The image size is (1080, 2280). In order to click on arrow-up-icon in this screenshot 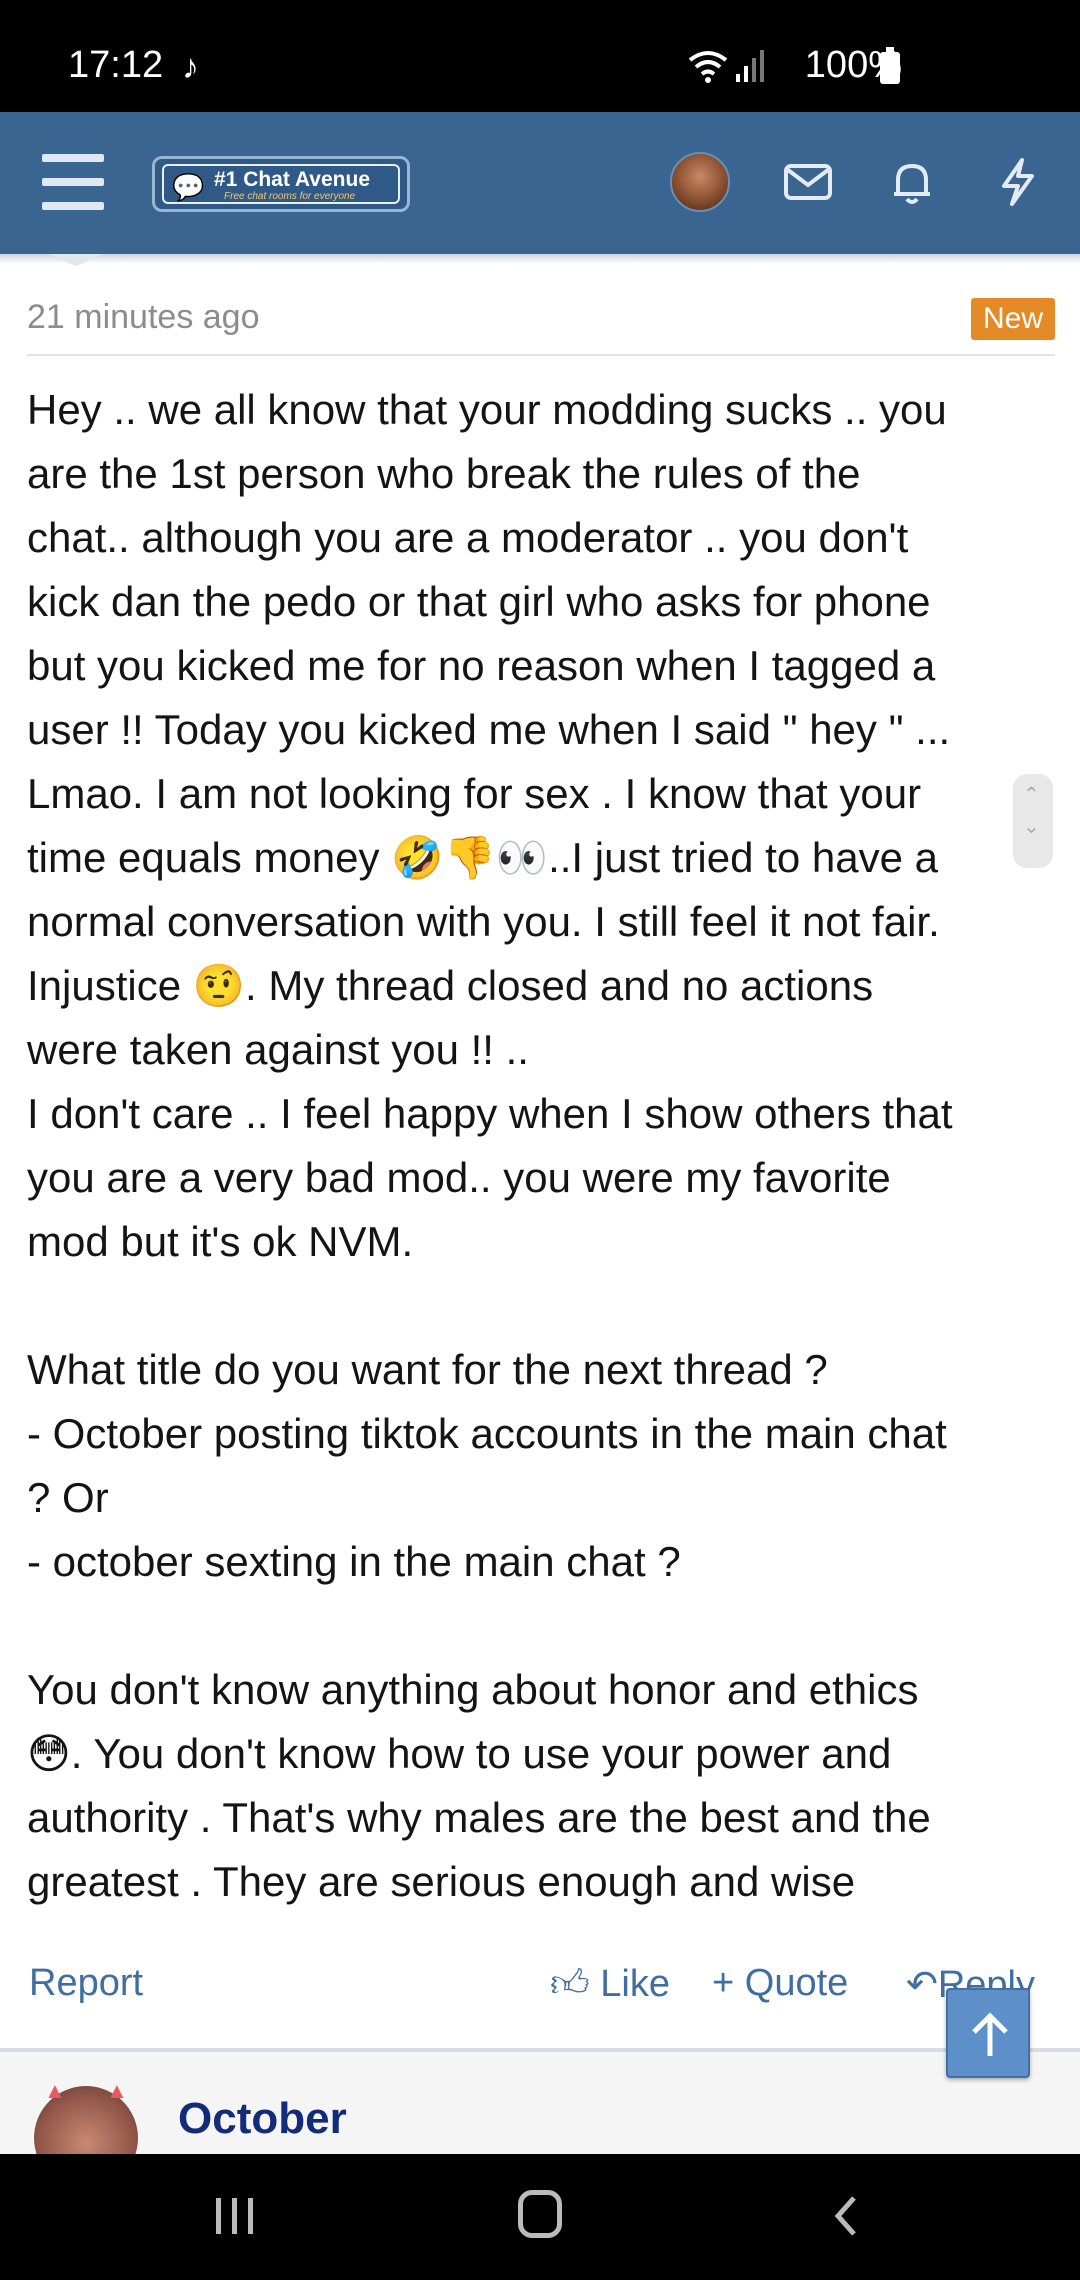, I will do `click(990, 2034)`.